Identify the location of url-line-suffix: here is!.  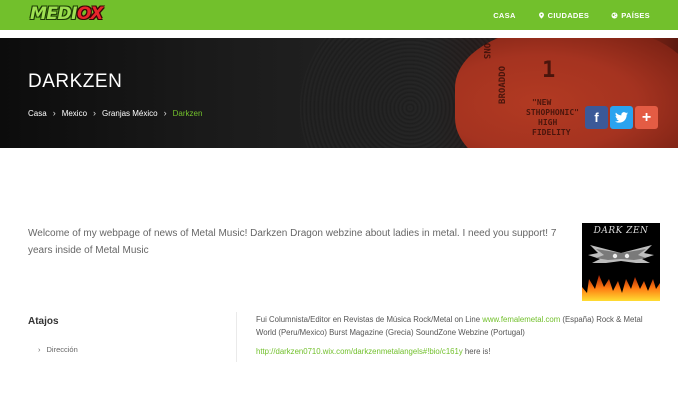
(476, 351).